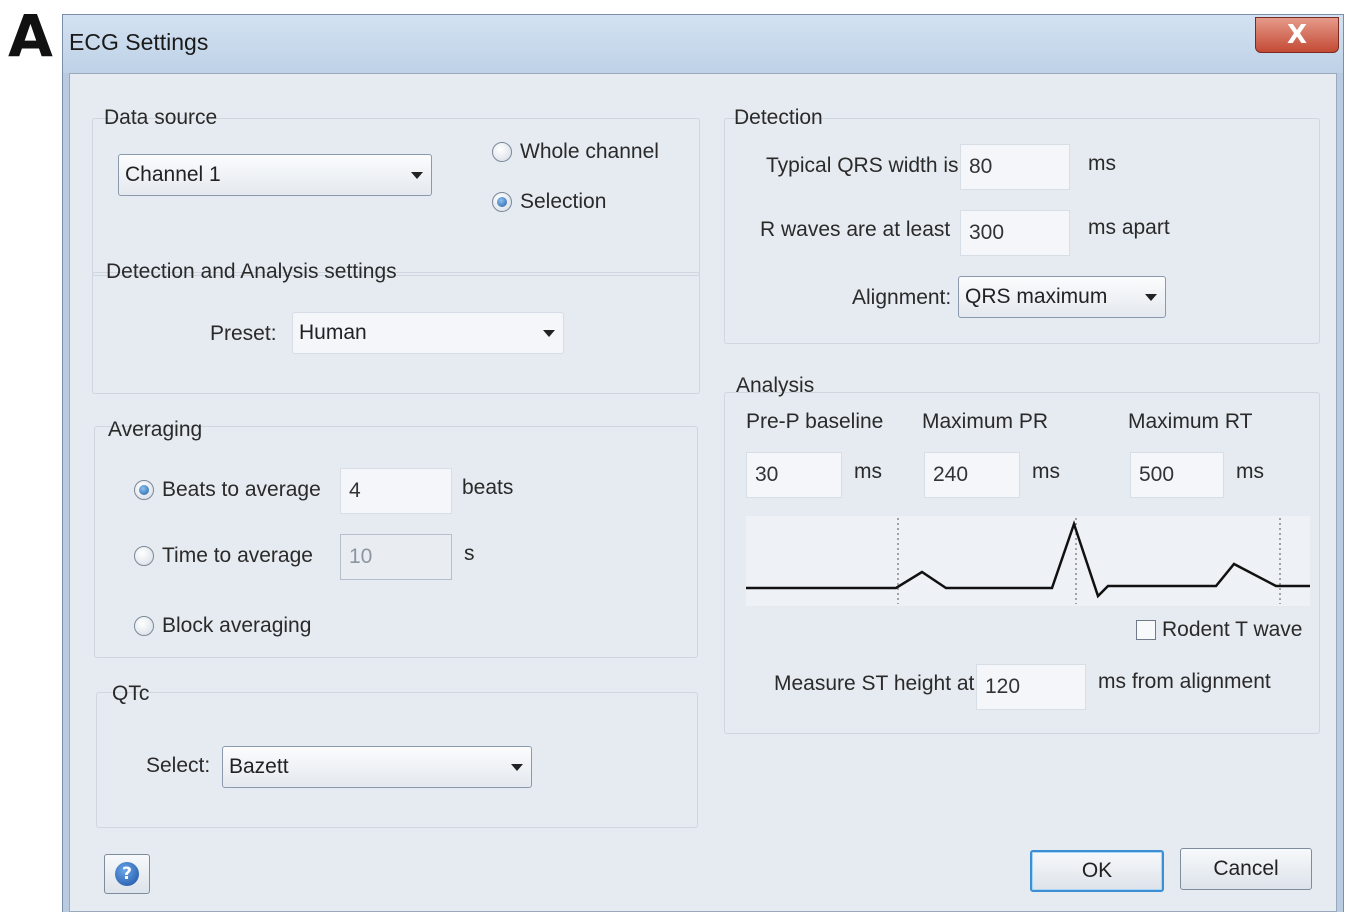 This screenshot has height=912, width=1349. Describe the element at coordinates (1177, 475) in the screenshot. I see `max-rt-input: 500` at that location.